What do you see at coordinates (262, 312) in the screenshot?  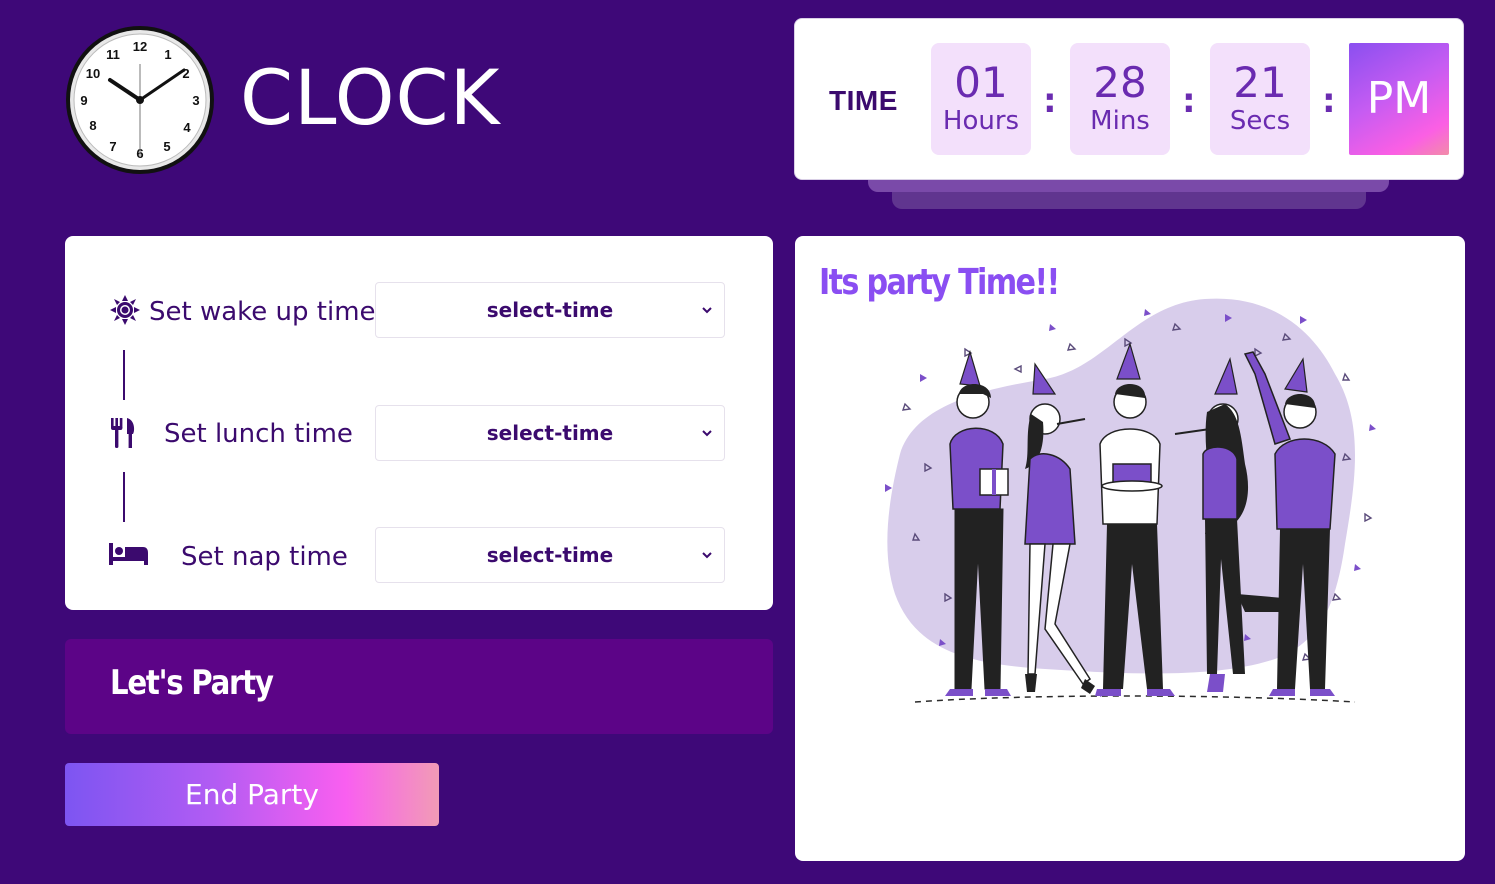 I see `wake-up-label: Set wake up time` at bounding box center [262, 312].